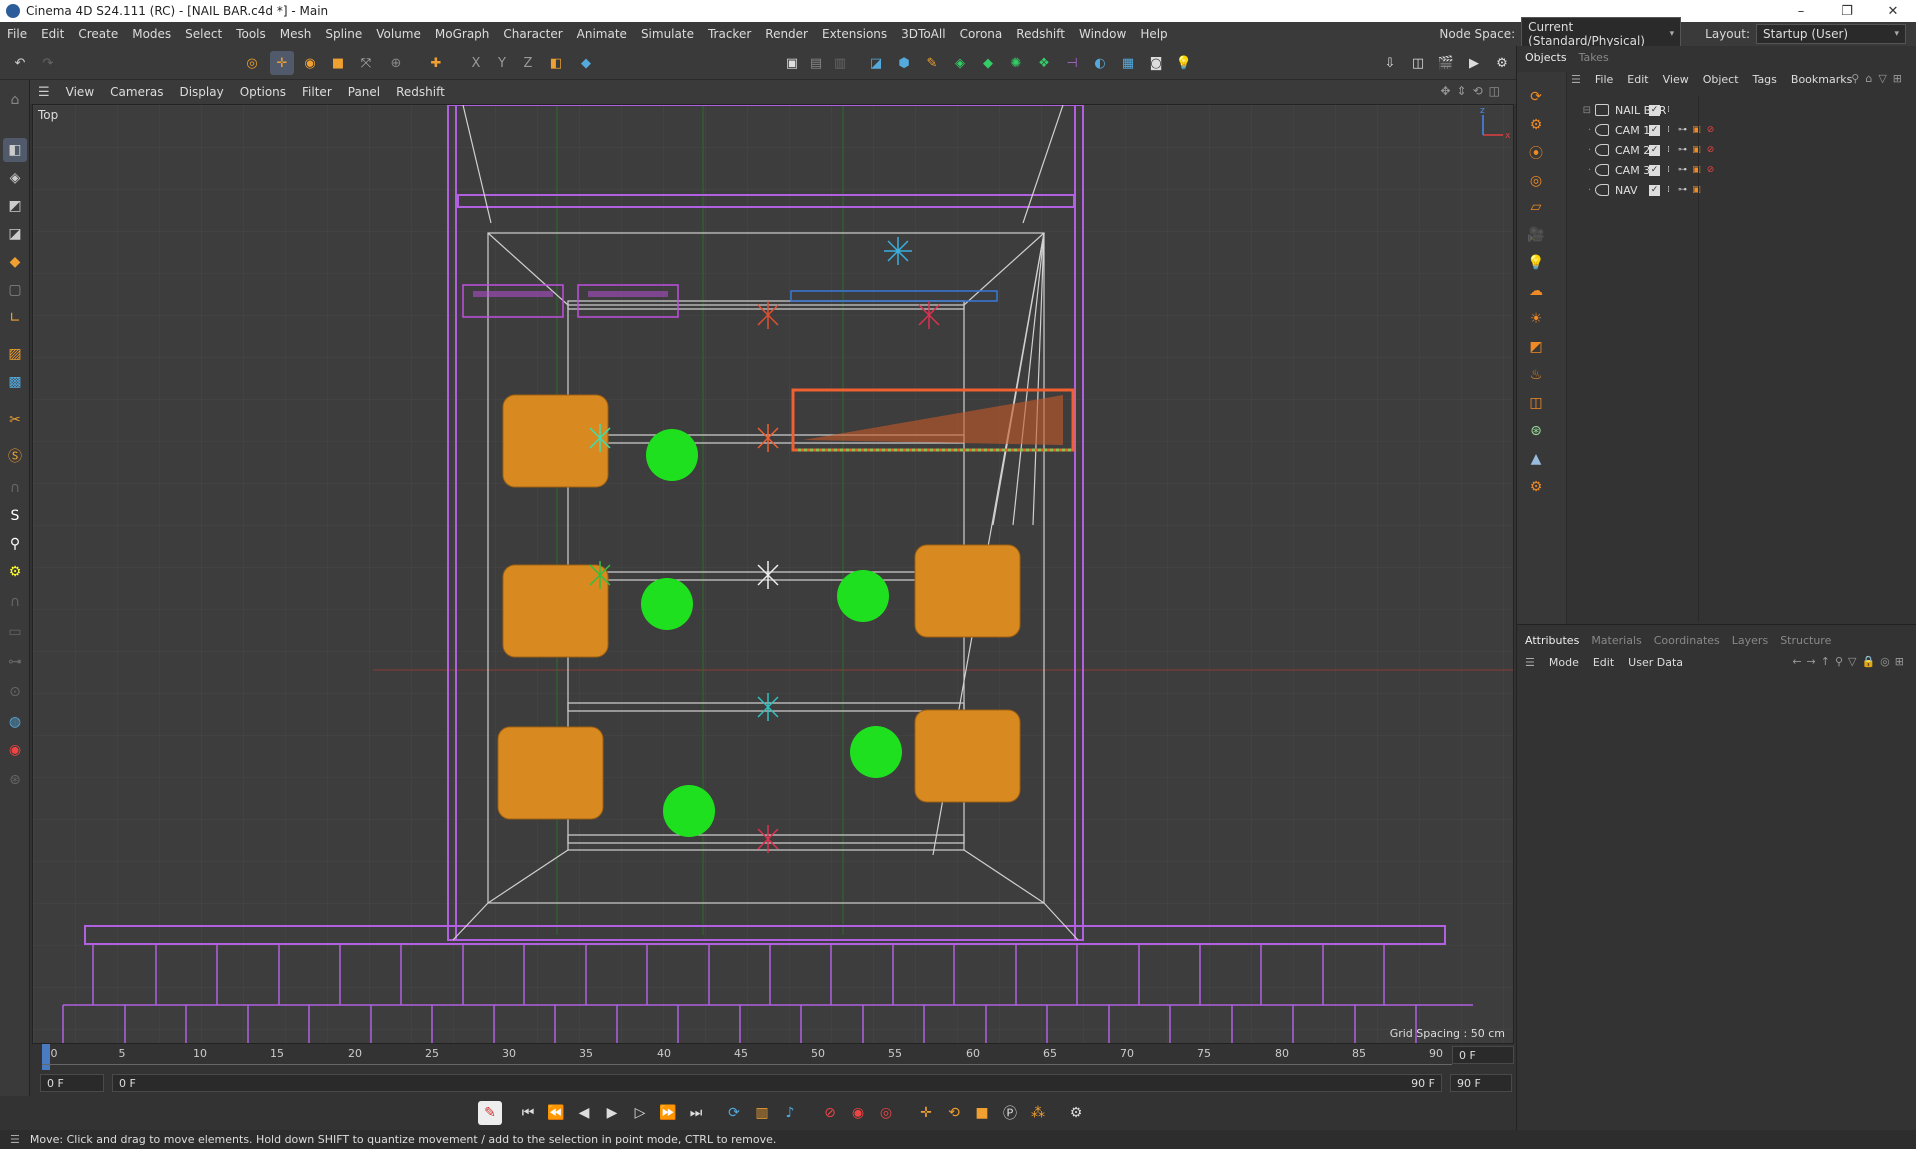 The image size is (1916, 1149). I want to click on object-row: · CAM 3 ✓ ⁞ ⊶ ▣ ⊘, so click(1742, 170).